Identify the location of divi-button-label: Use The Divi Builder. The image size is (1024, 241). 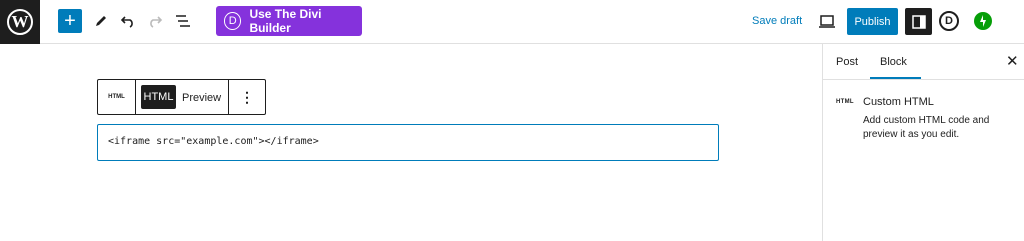
(285, 21).